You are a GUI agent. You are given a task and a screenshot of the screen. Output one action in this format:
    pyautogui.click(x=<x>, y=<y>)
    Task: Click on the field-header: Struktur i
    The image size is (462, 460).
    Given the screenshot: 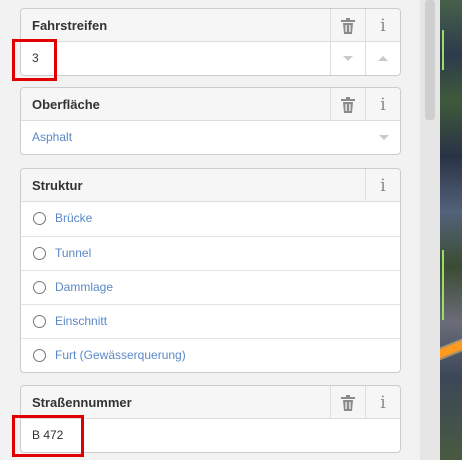 What is the action you would take?
    pyautogui.click(x=210, y=185)
    